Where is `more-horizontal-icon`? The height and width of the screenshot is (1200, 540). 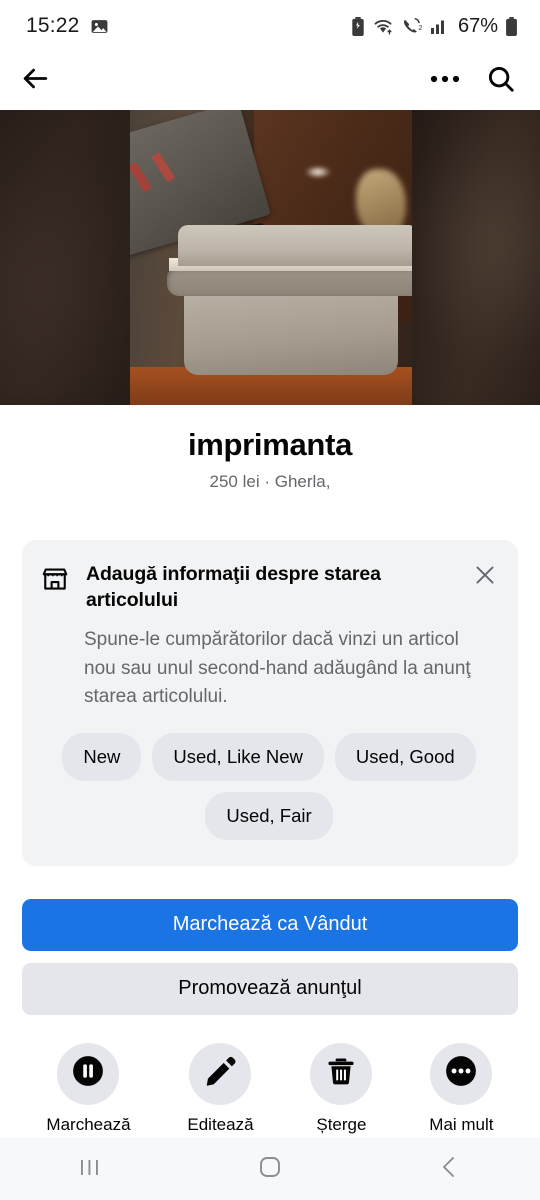
more-horizontal-icon is located at coordinates (445, 81).